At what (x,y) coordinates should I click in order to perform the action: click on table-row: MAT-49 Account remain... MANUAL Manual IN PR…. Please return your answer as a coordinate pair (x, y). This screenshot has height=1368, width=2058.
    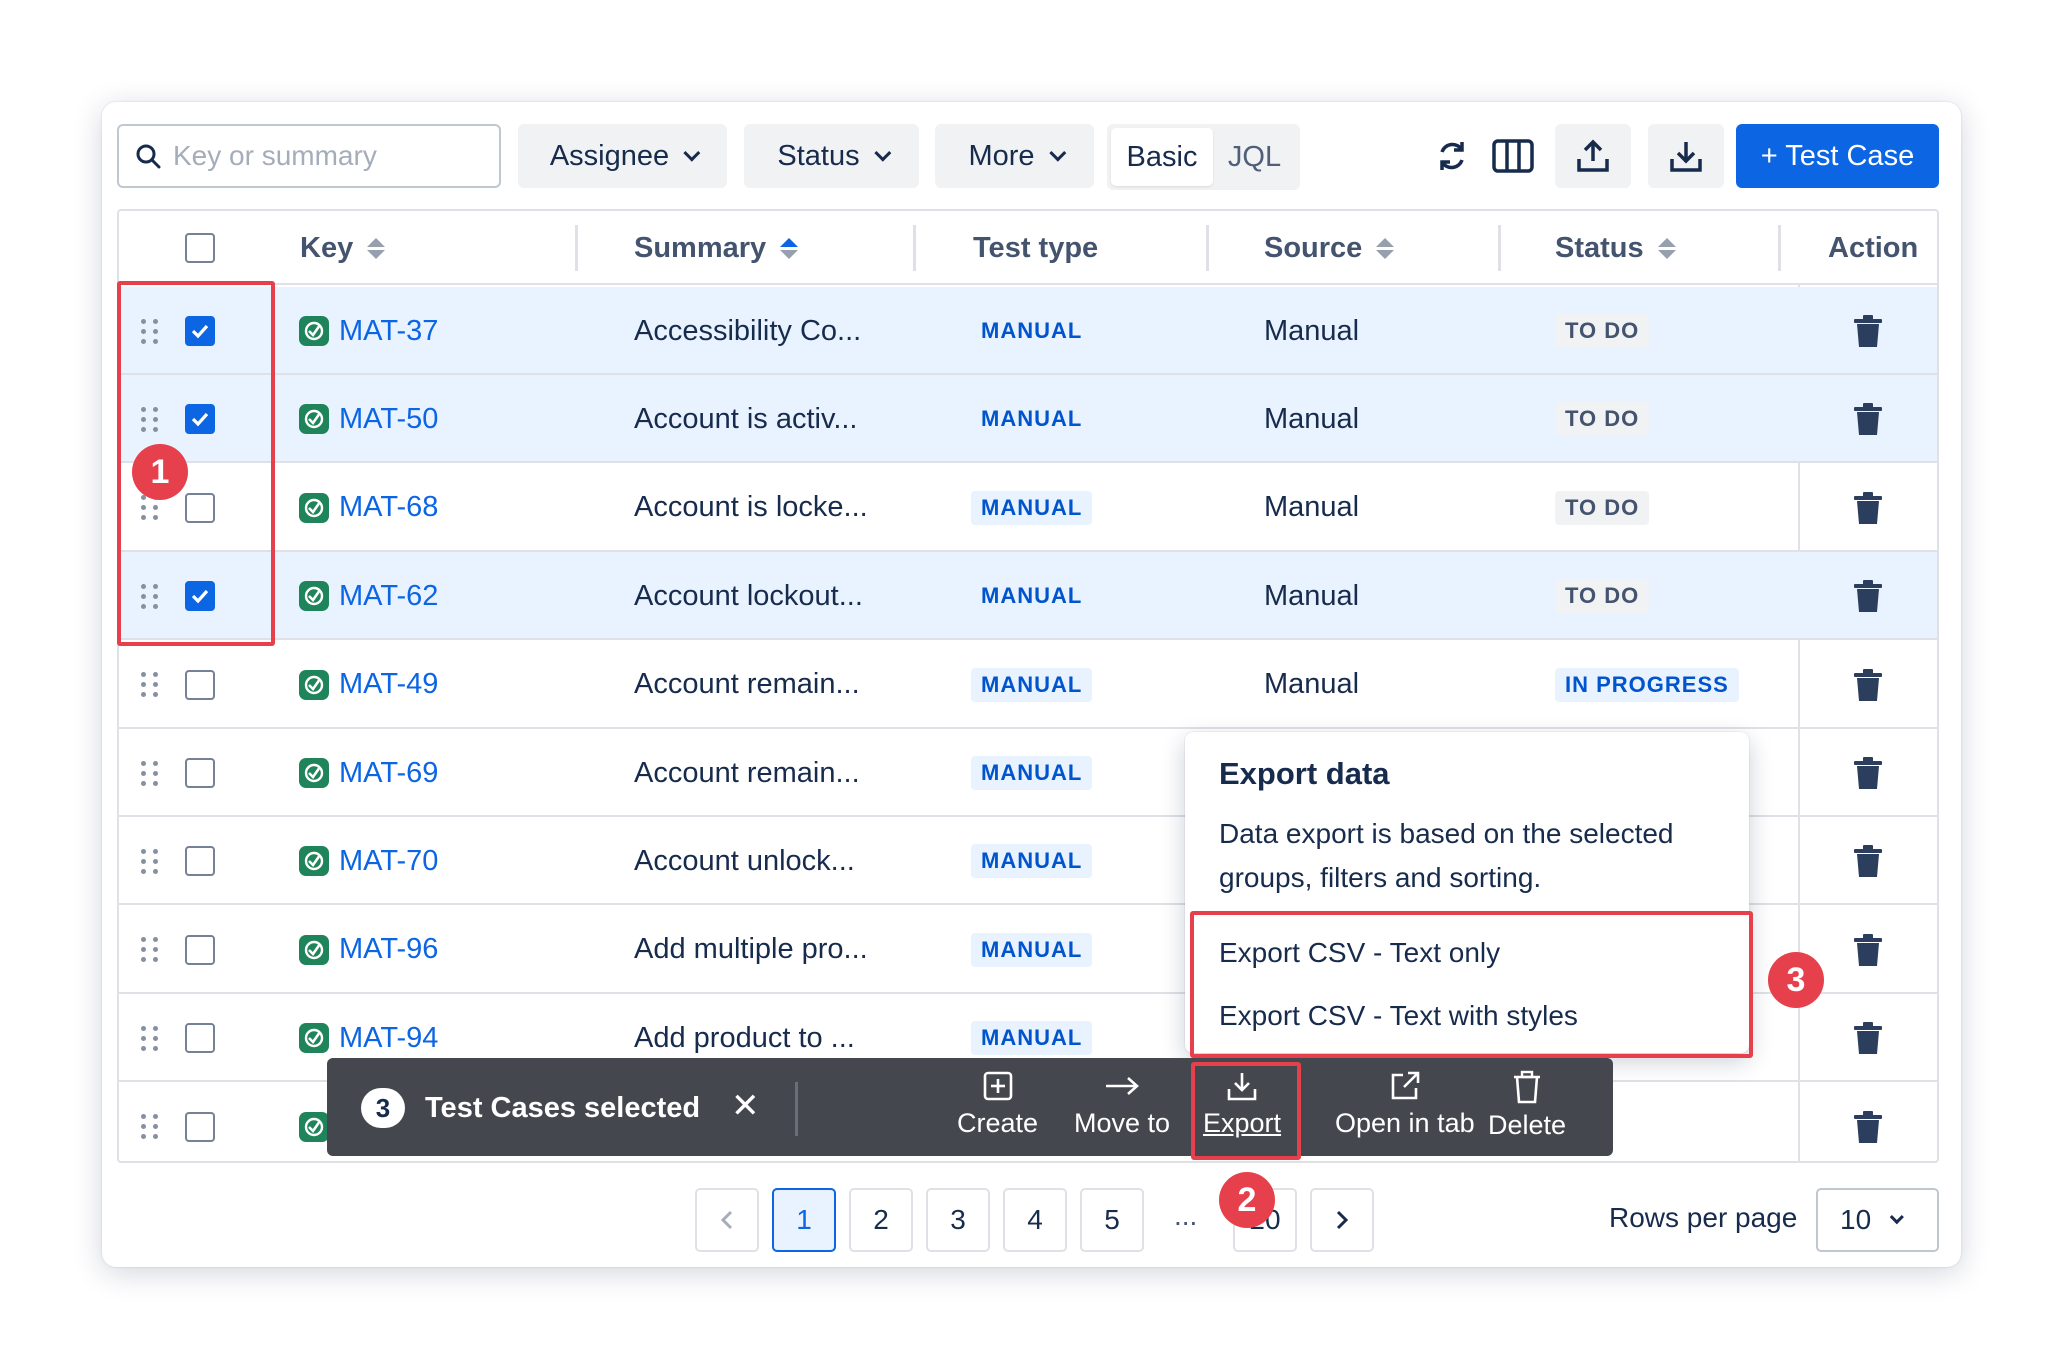
    Looking at the image, I should click on (1028, 685).